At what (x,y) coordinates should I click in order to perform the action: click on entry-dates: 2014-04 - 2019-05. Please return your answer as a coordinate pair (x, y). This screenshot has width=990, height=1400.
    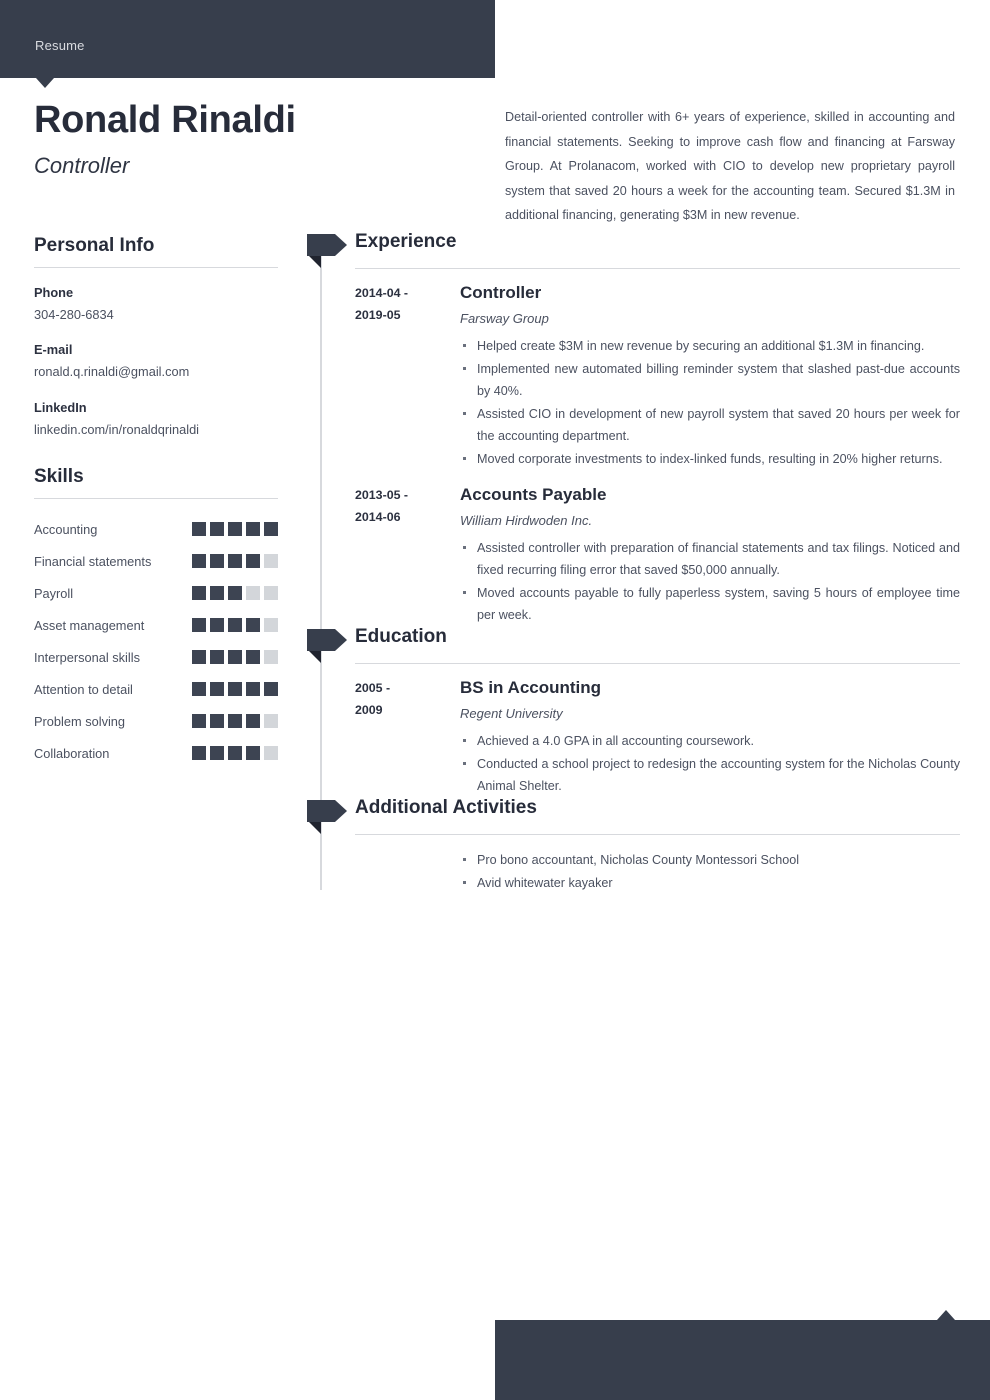
    Looking at the image, I should click on (407, 377).